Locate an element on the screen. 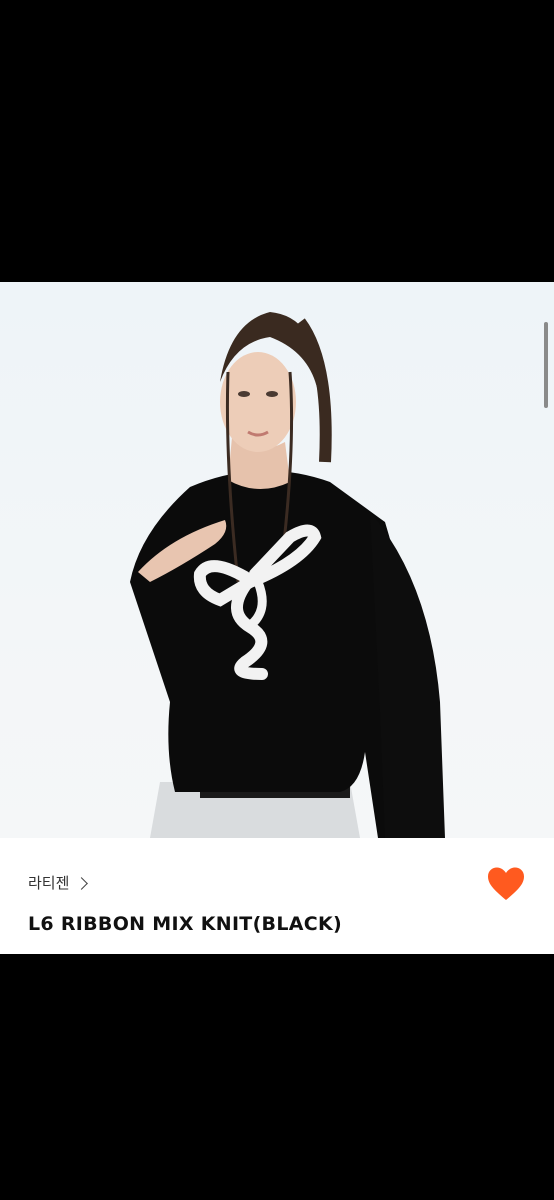 This screenshot has width=554, height=1200. heart-icon is located at coordinates (506, 883).